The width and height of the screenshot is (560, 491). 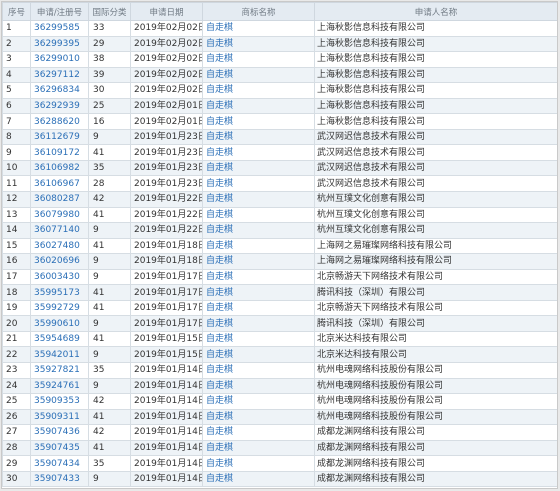 What do you see at coordinates (57, 370) in the screenshot?
I see `reg-number-link: 35927821` at bounding box center [57, 370].